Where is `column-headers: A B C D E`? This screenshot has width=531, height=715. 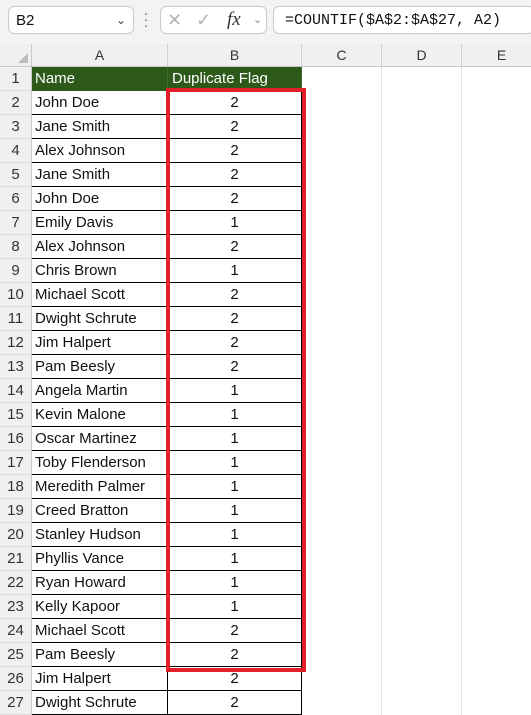
column-headers: A B C D E is located at coordinates (281, 55).